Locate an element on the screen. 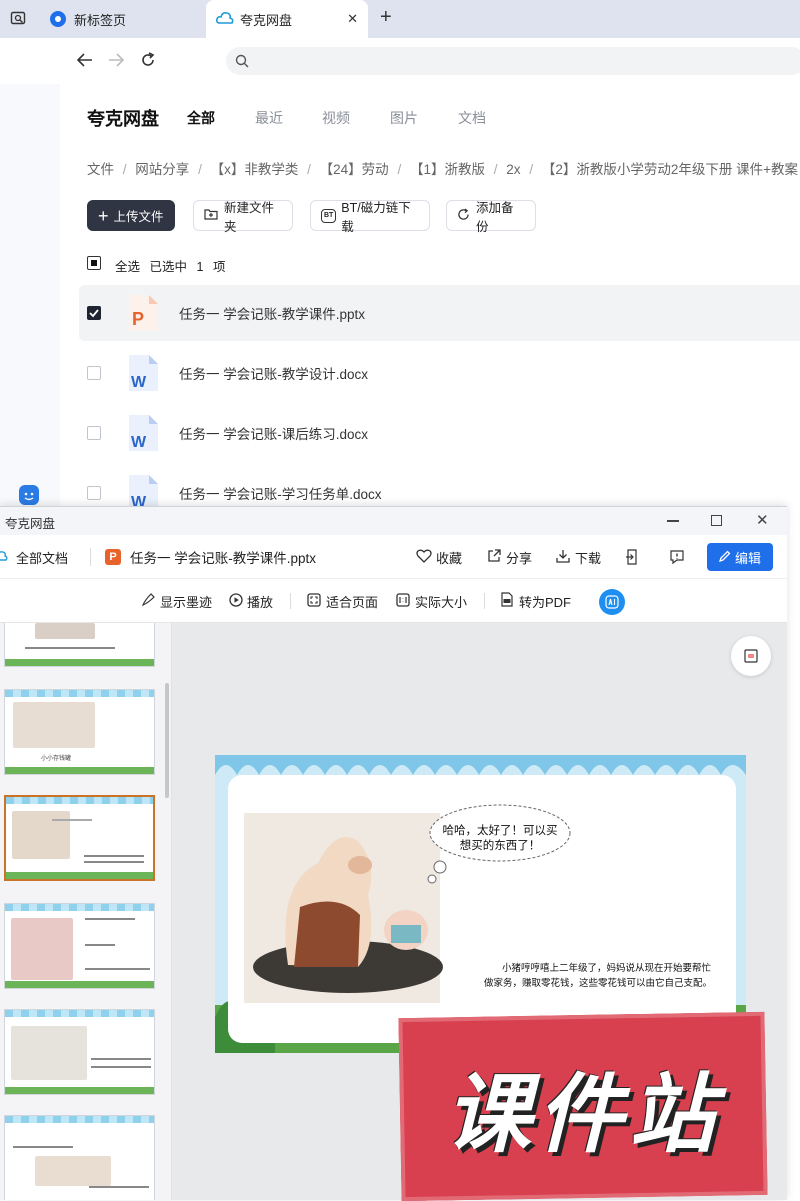 The width and height of the screenshot is (800, 1201). add-backup-button: 添加备份 is located at coordinates (491, 217).